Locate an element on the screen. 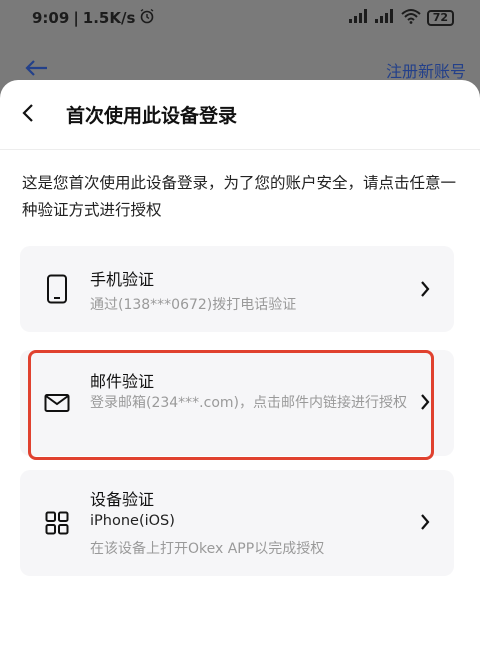 The image size is (480, 661). back-button is located at coordinates (28, 115).